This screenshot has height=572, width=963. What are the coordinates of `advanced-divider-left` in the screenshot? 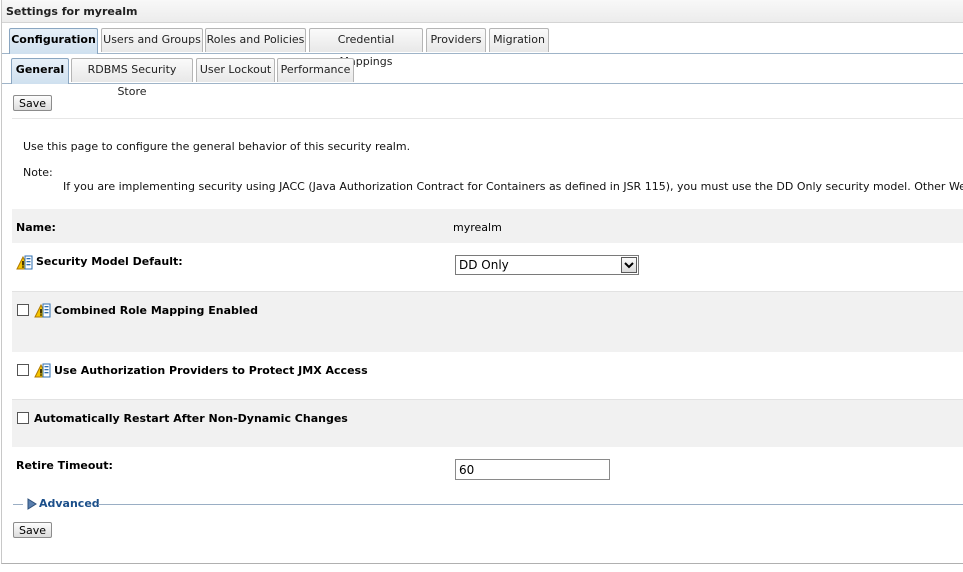 It's located at (18, 504).